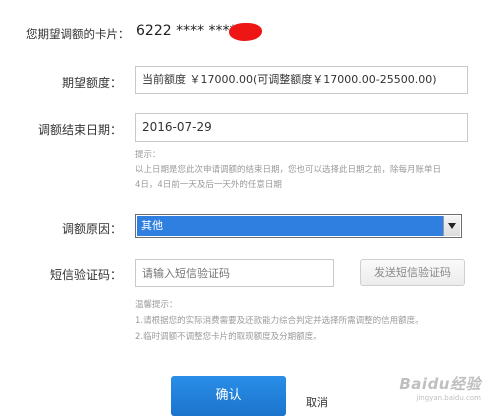  What do you see at coordinates (186, 31) in the screenshot?
I see `card-number: 6222 **** ****` at bounding box center [186, 31].